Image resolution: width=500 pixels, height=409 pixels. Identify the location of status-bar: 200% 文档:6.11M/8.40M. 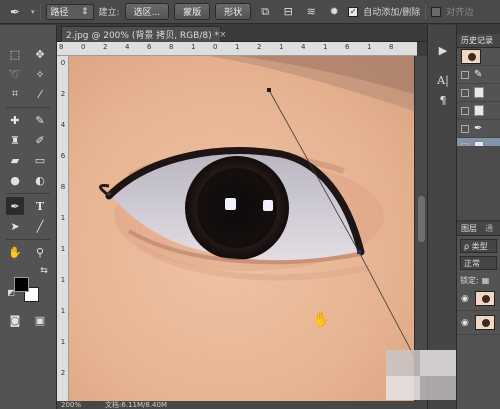
(242, 405).